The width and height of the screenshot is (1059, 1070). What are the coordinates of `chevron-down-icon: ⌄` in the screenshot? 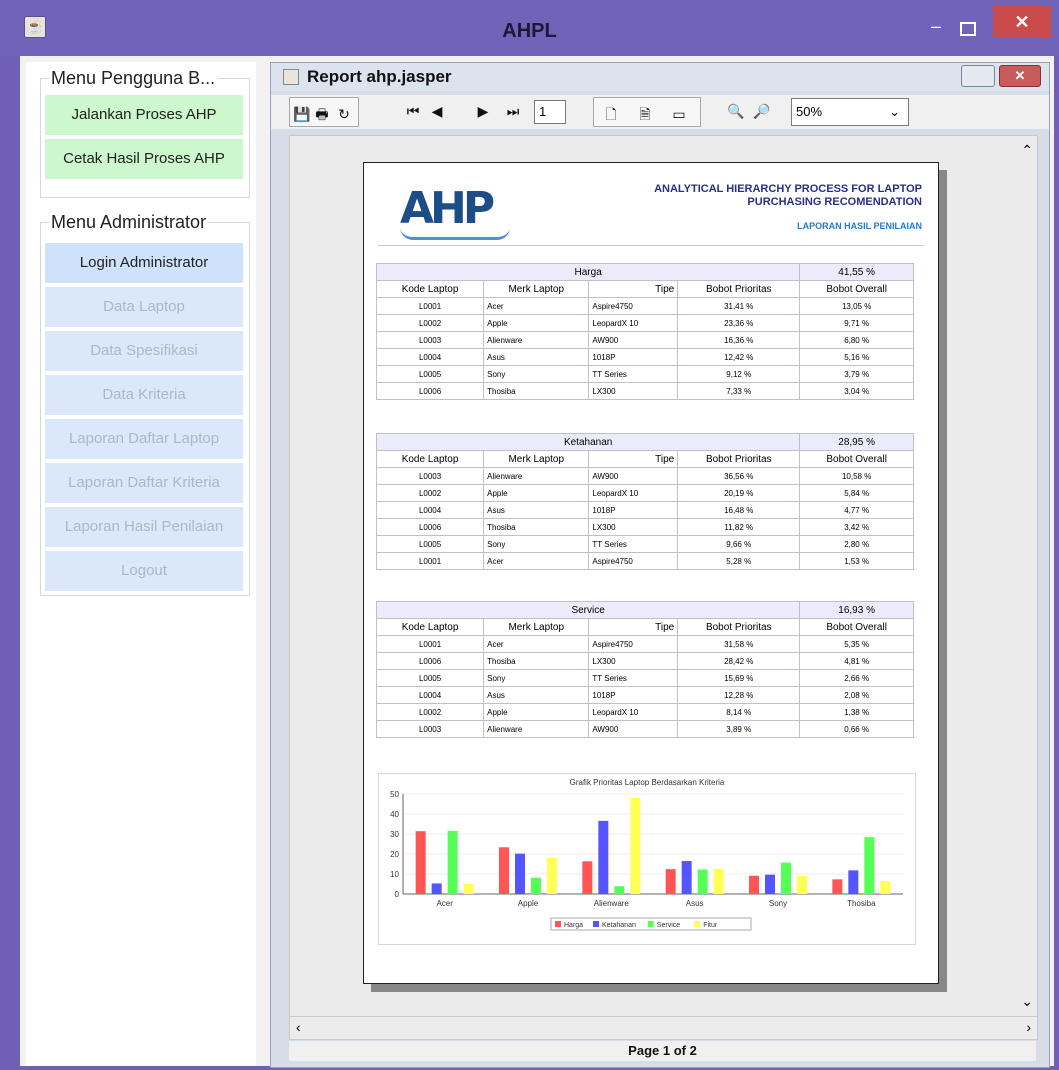 It's located at (894, 111).